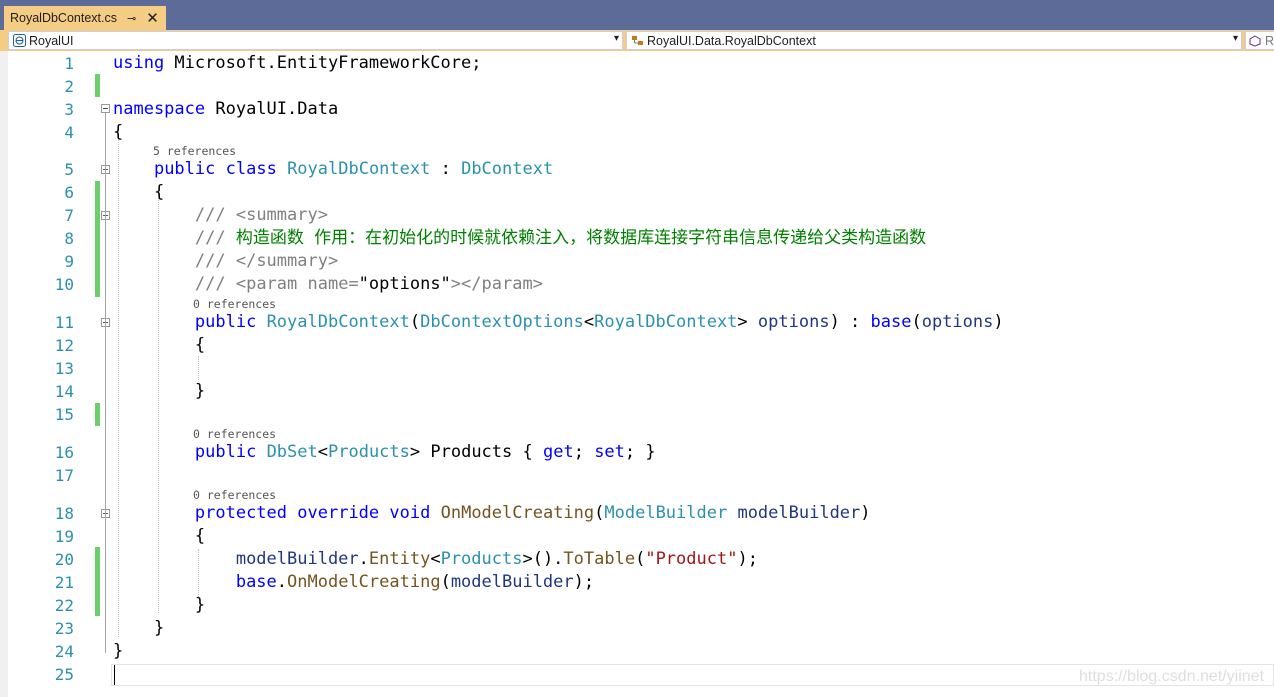  Describe the element at coordinates (287, 261) in the screenshot. I see `xml-tag: </summary>` at that location.